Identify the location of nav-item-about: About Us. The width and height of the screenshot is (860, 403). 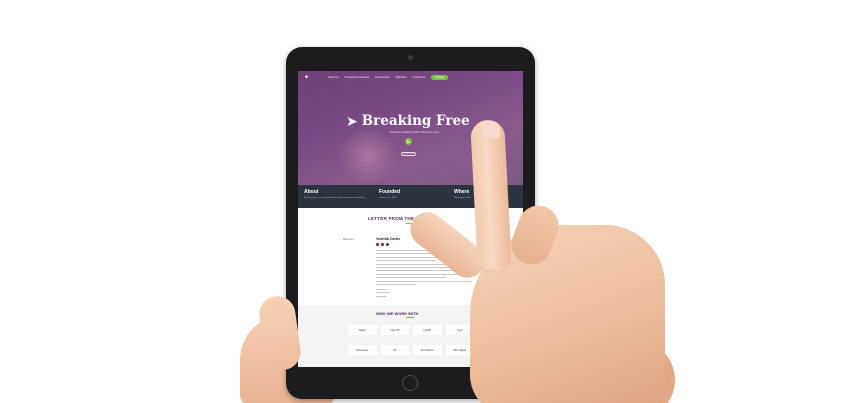
(333, 77).